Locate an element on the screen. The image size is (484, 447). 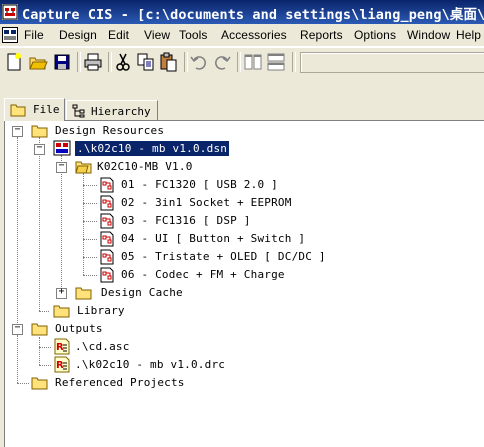
tree-node-referenced-projects: Referenced Projects is located at coordinates (119, 382).